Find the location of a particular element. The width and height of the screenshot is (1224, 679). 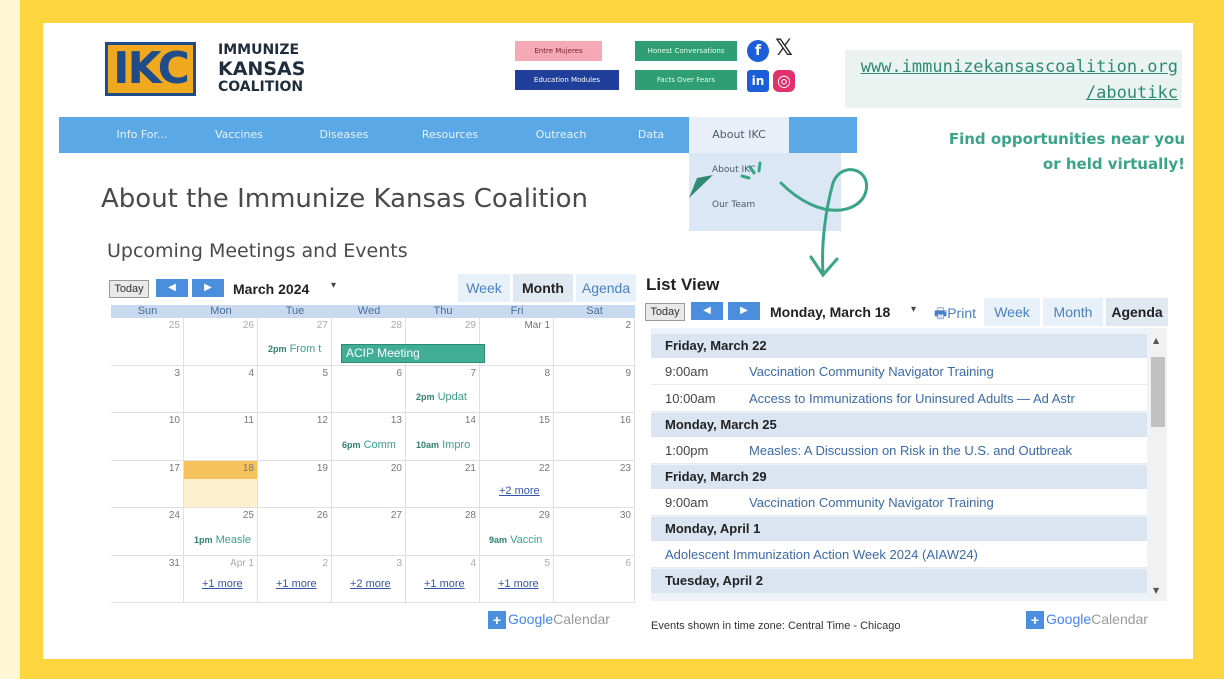

calendar-day-cell: 19 is located at coordinates (295, 484).